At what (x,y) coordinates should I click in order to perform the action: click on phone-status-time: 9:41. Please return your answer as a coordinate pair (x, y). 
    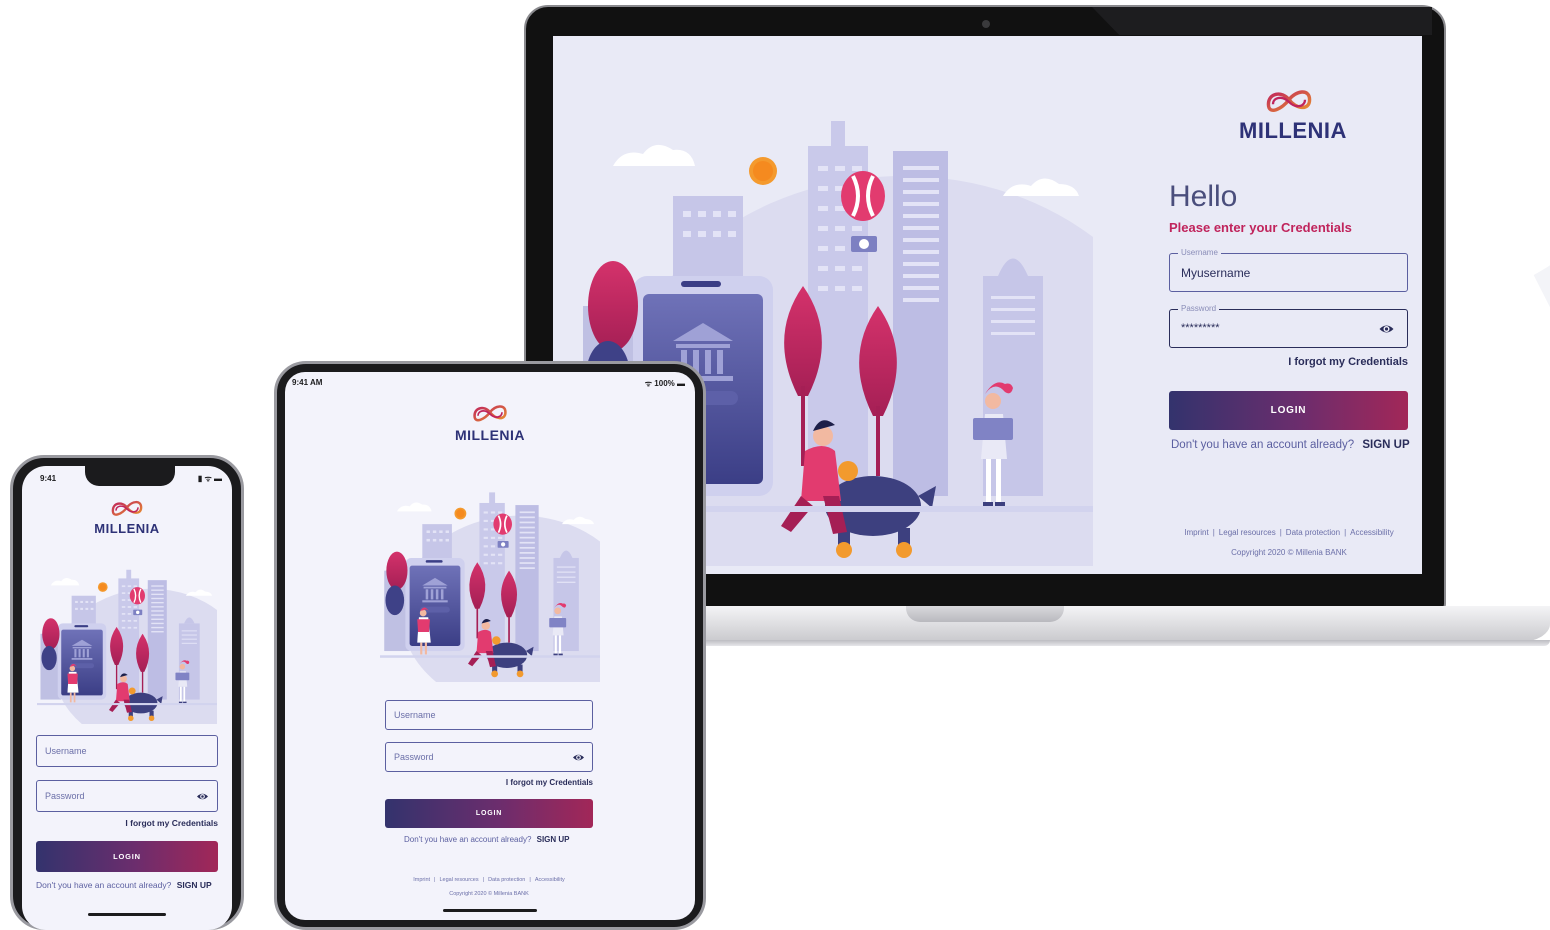
    Looking at the image, I should click on (48, 478).